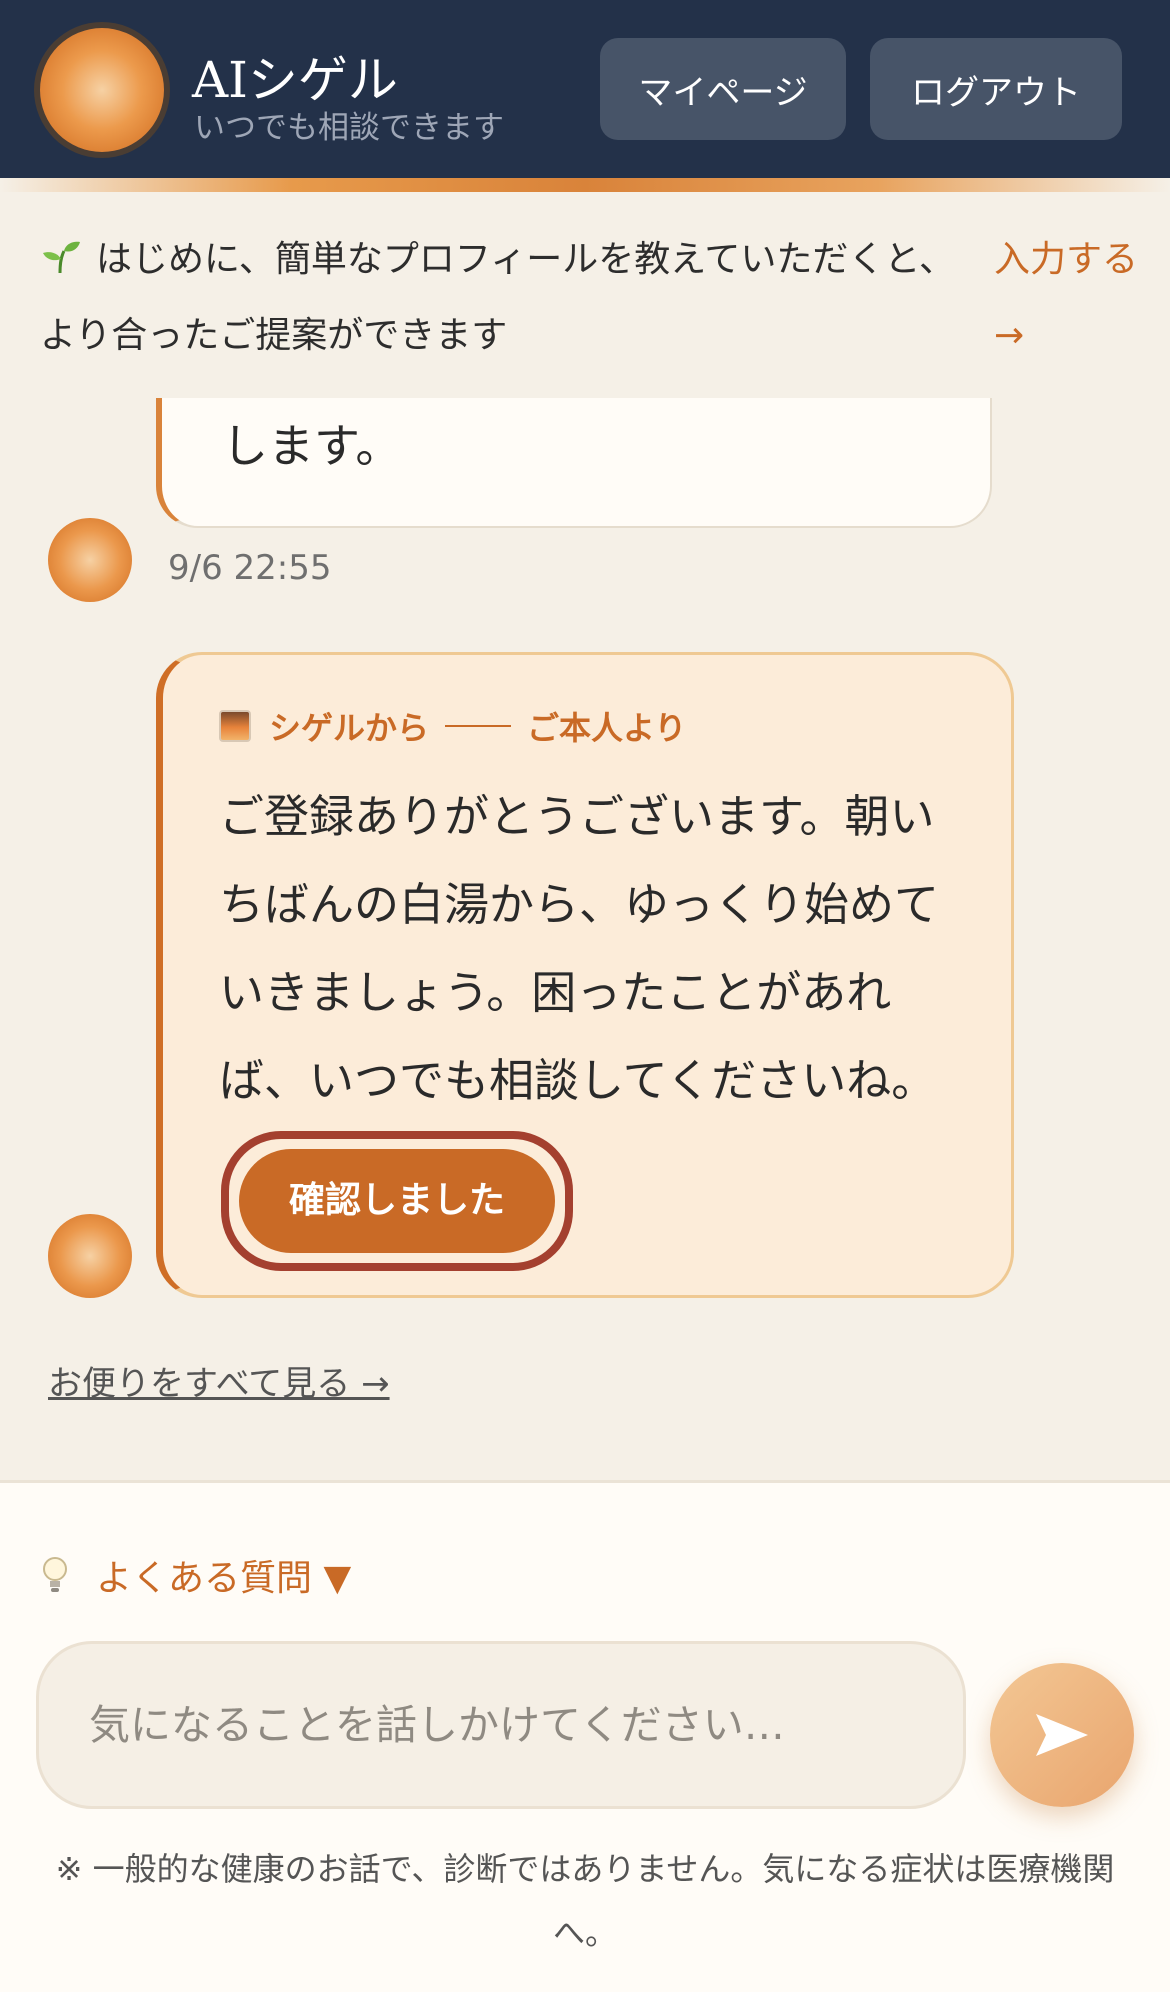  I want to click on profile-prompt-text: はじめに、簡単なプロフィールを教えていただくと、より合ったご提案ができます, so click(497, 297).